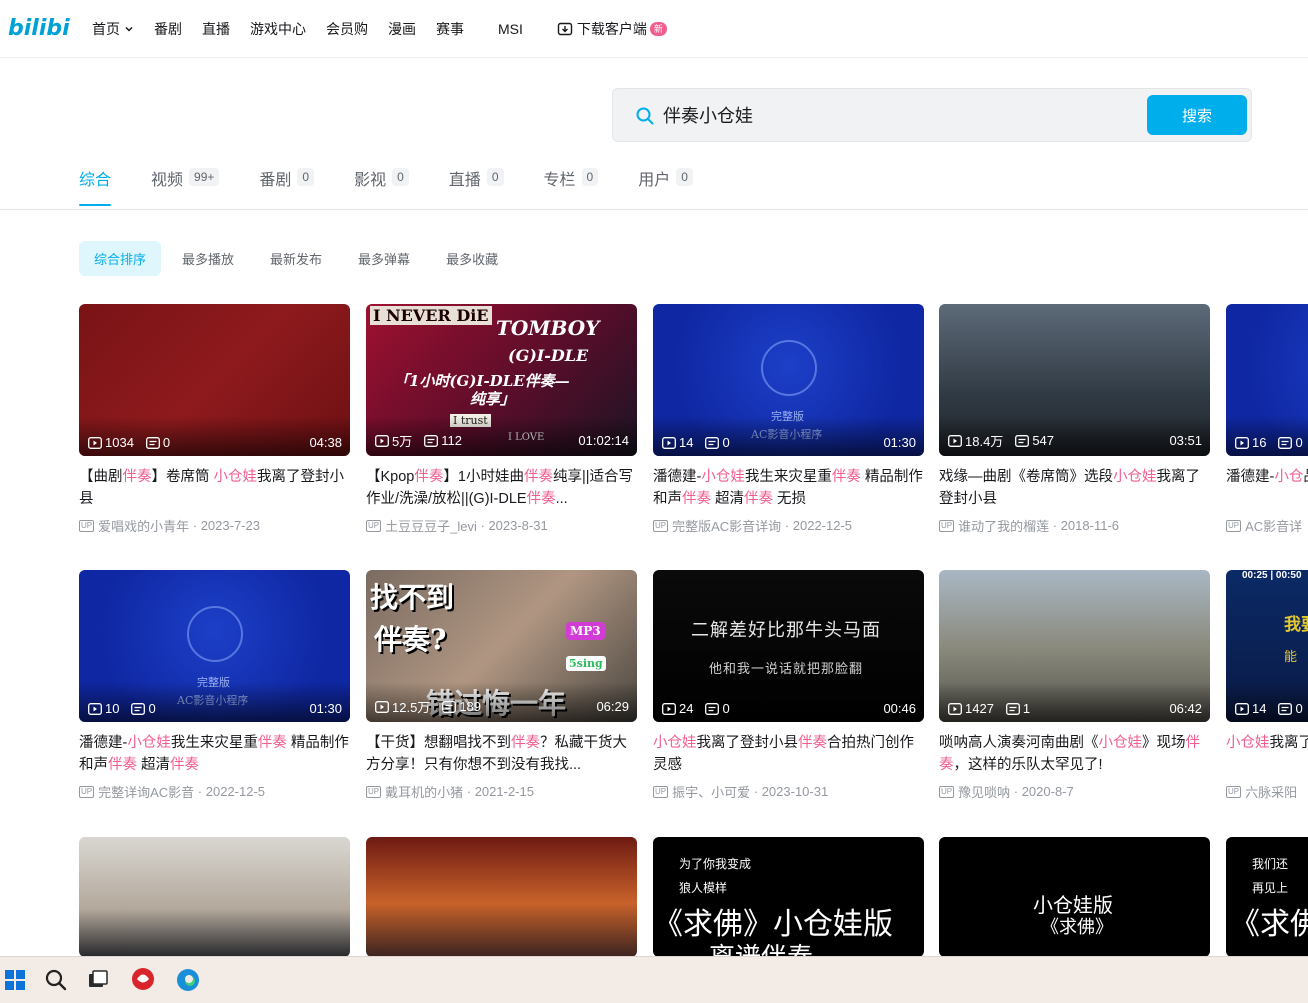  What do you see at coordinates (788, 646) in the screenshot?
I see `video-thumbnail: 二解差好比那牛头马面 他和我一说话就把那脸翻 24 0 00:46` at bounding box center [788, 646].